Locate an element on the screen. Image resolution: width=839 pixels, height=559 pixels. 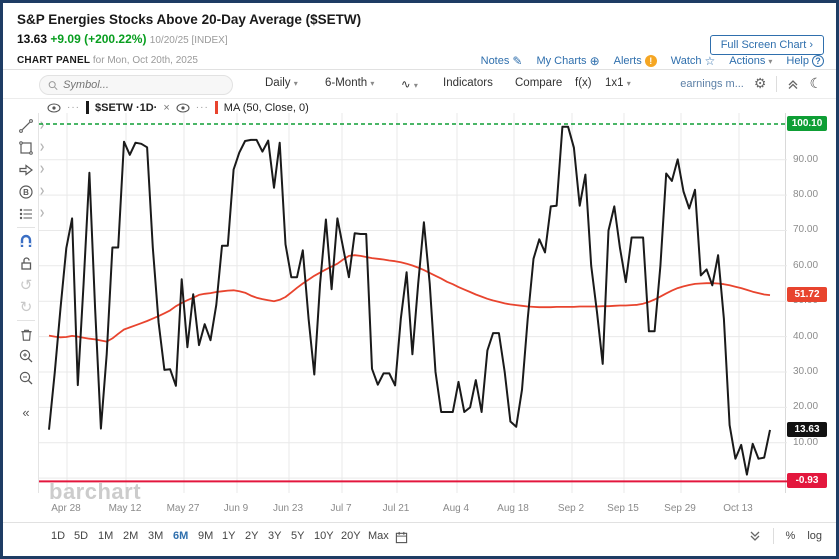
period-10y: 10Y is located at coordinates (324, 536).